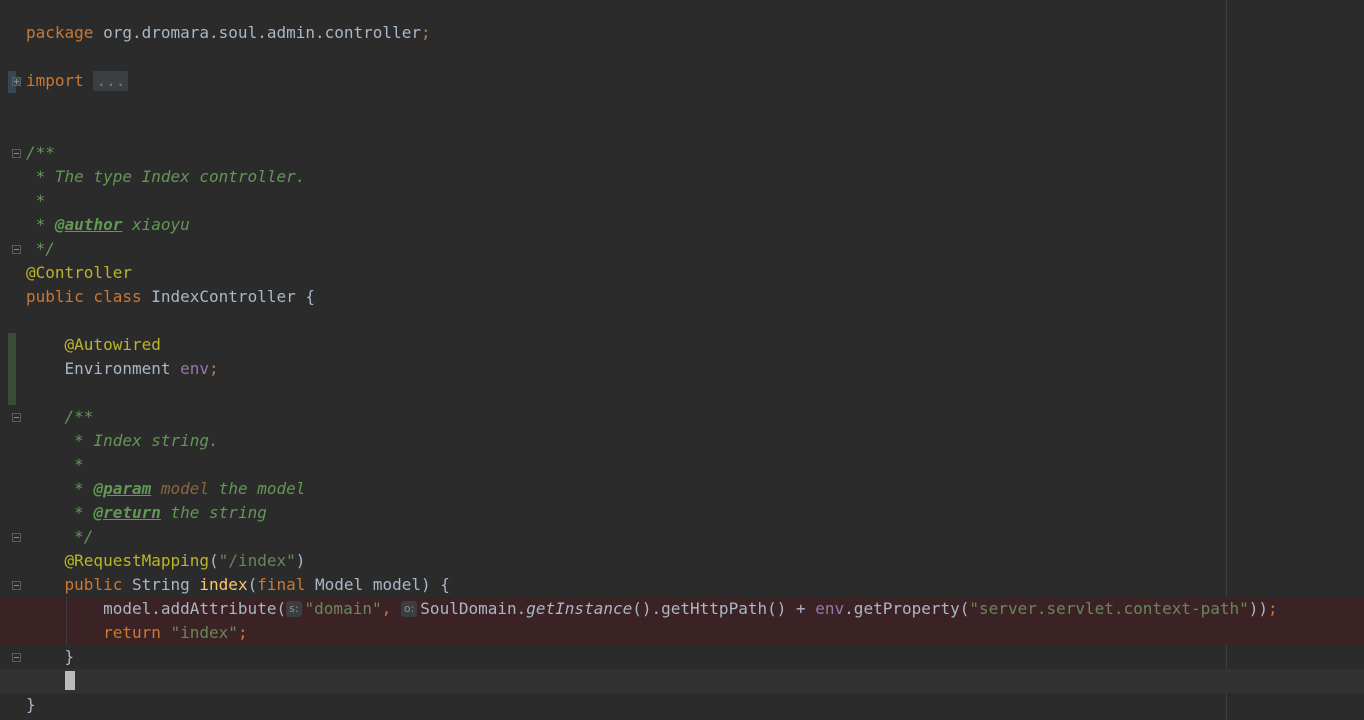  Describe the element at coordinates (122, 488) in the screenshot. I see `code-token: @param` at that location.